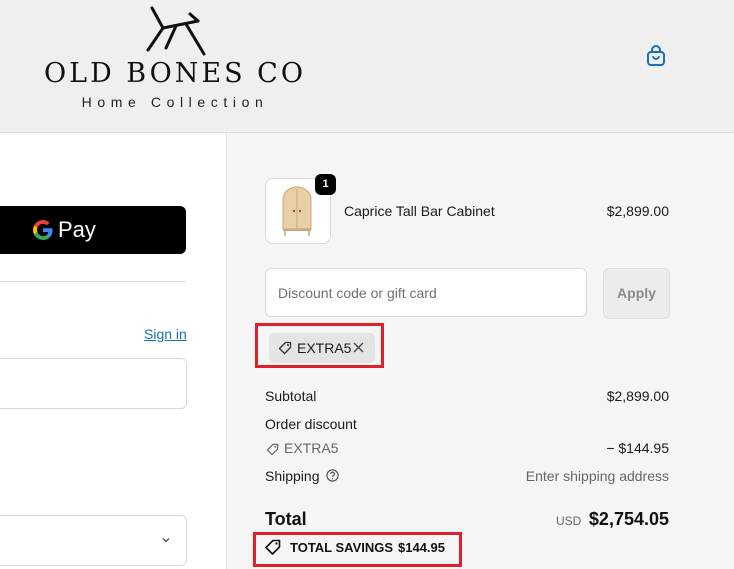  I want to click on quantity-badge: 1, so click(325, 184).